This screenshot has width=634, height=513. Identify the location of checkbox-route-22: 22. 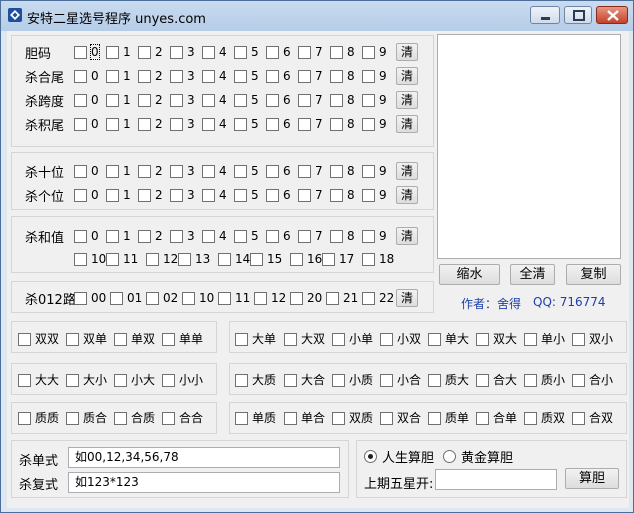
(378, 298).